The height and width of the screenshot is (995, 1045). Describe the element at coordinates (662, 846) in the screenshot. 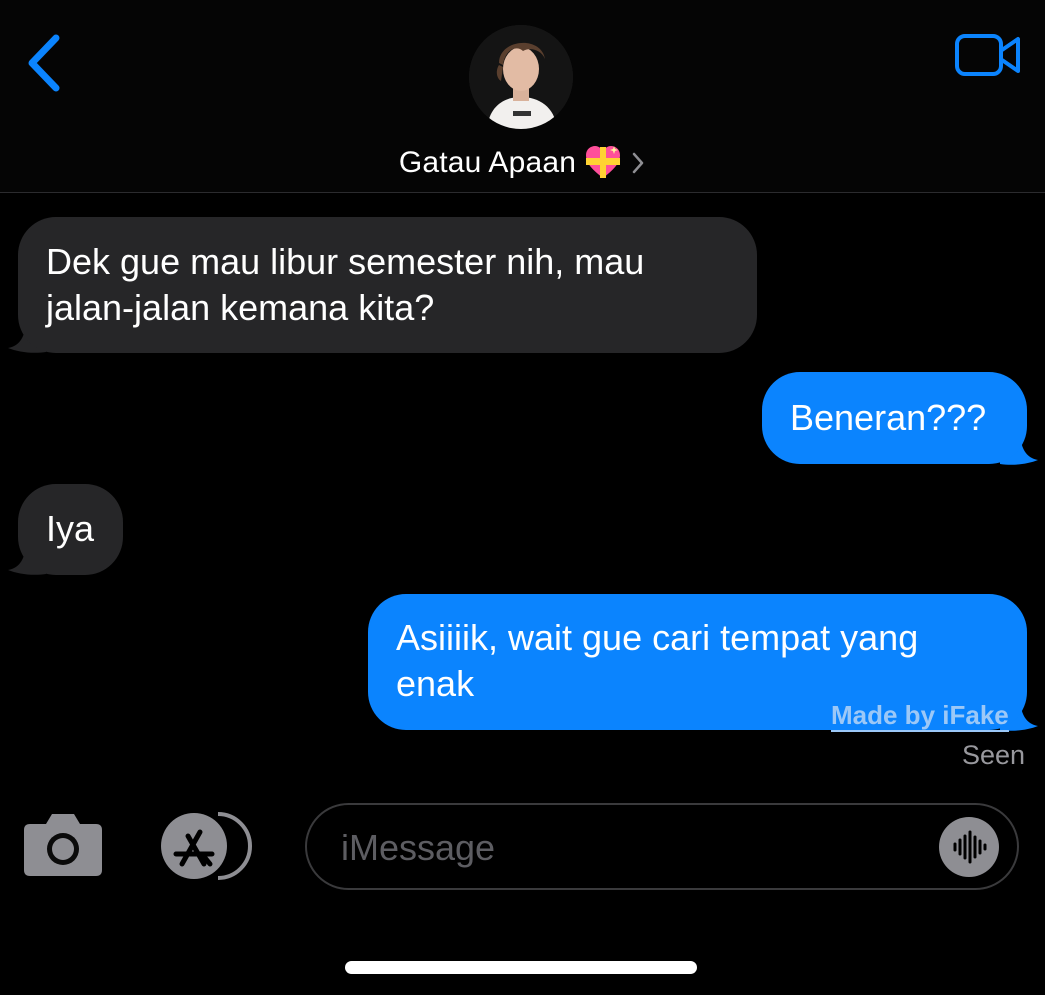

I see `imessage-input: iMessage` at that location.